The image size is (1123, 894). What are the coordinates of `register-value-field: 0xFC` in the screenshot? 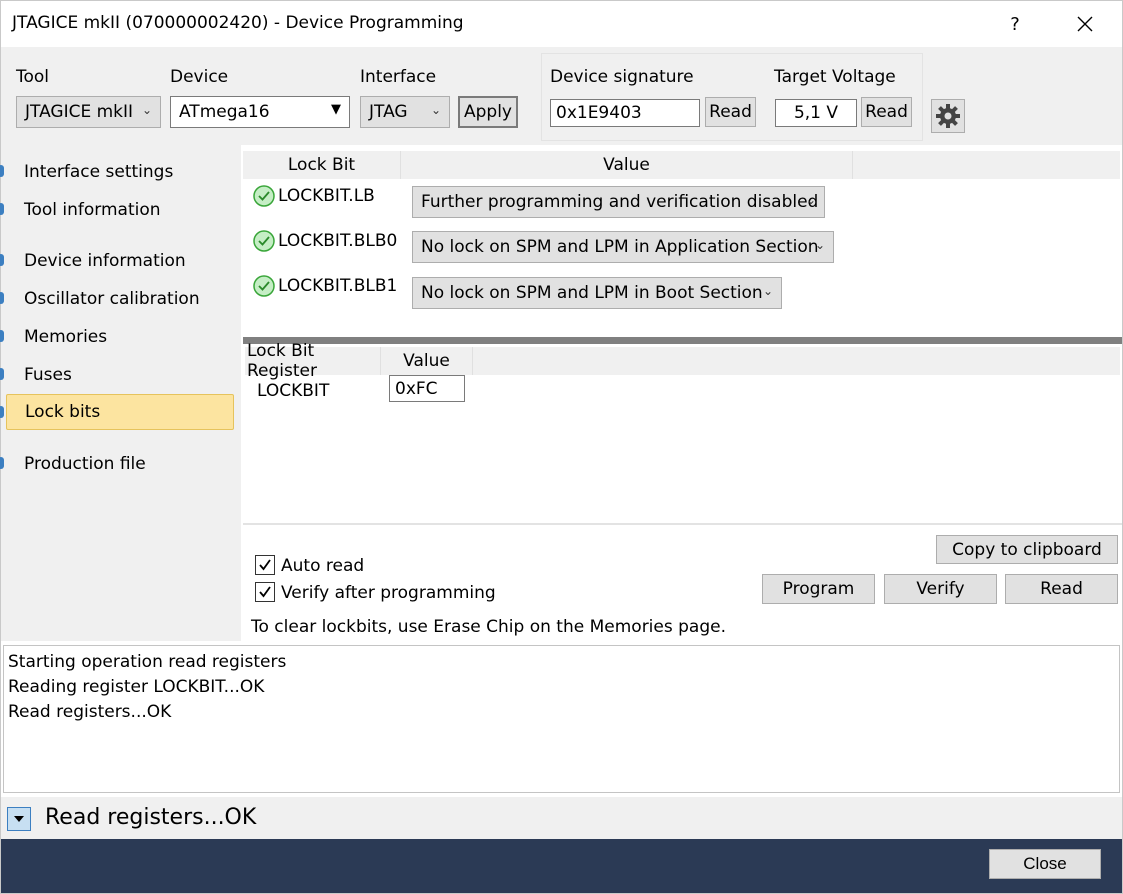 It's located at (427, 388).